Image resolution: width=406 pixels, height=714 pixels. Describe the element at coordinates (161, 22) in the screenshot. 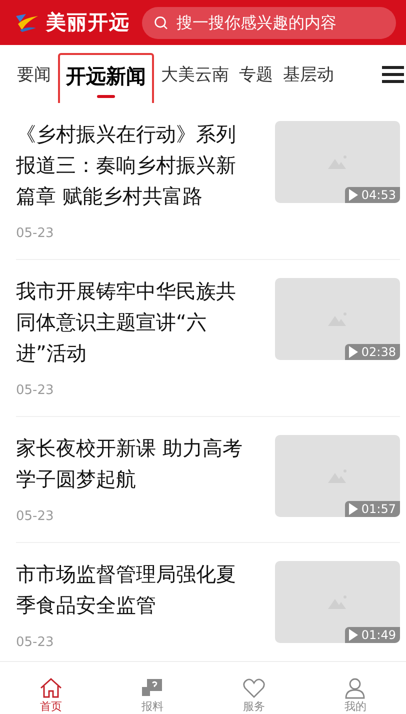

I see `search-icon` at that location.